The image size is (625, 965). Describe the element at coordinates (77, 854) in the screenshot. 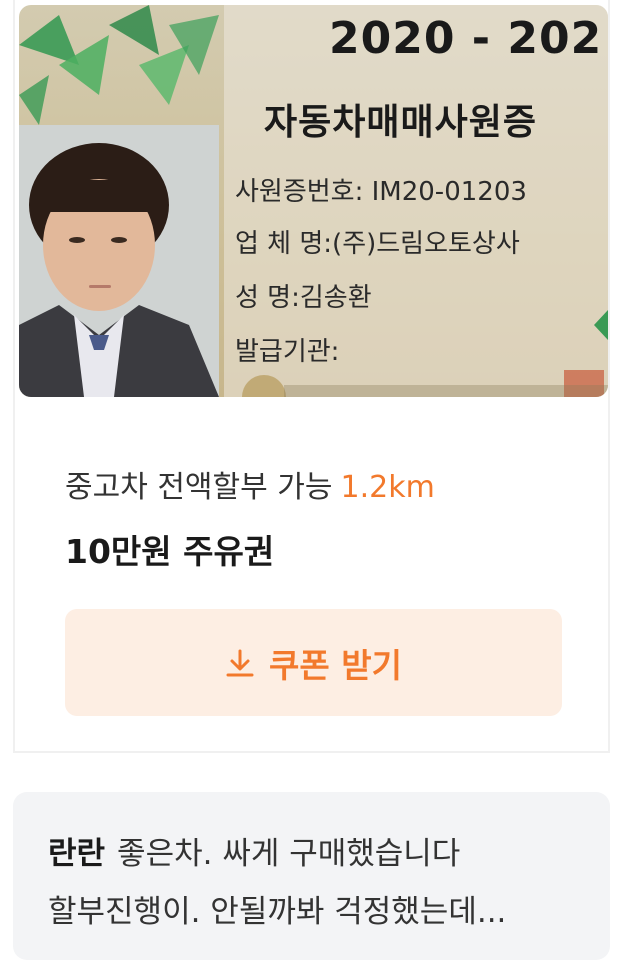

I see `review-author: 란란` at that location.